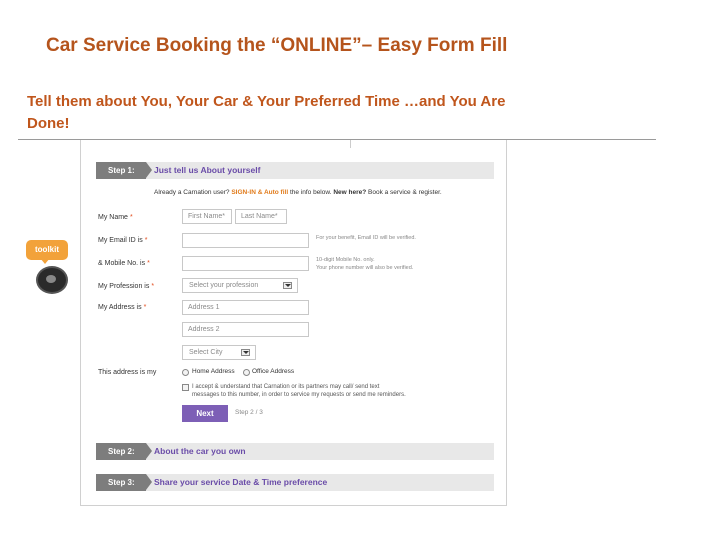 Image resolution: width=728 pixels, height=546 pixels. What do you see at coordinates (200, 451) in the screenshot?
I see `step-2-title: About the car you own` at bounding box center [200, 451].